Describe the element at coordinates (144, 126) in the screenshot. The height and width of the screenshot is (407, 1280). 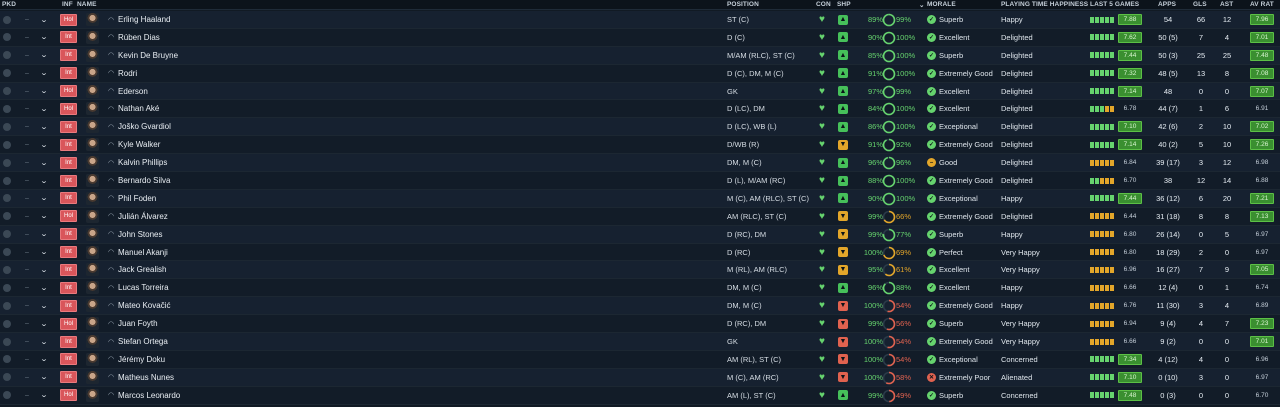
I see `player-name: Joško Gvardiol` at that location.